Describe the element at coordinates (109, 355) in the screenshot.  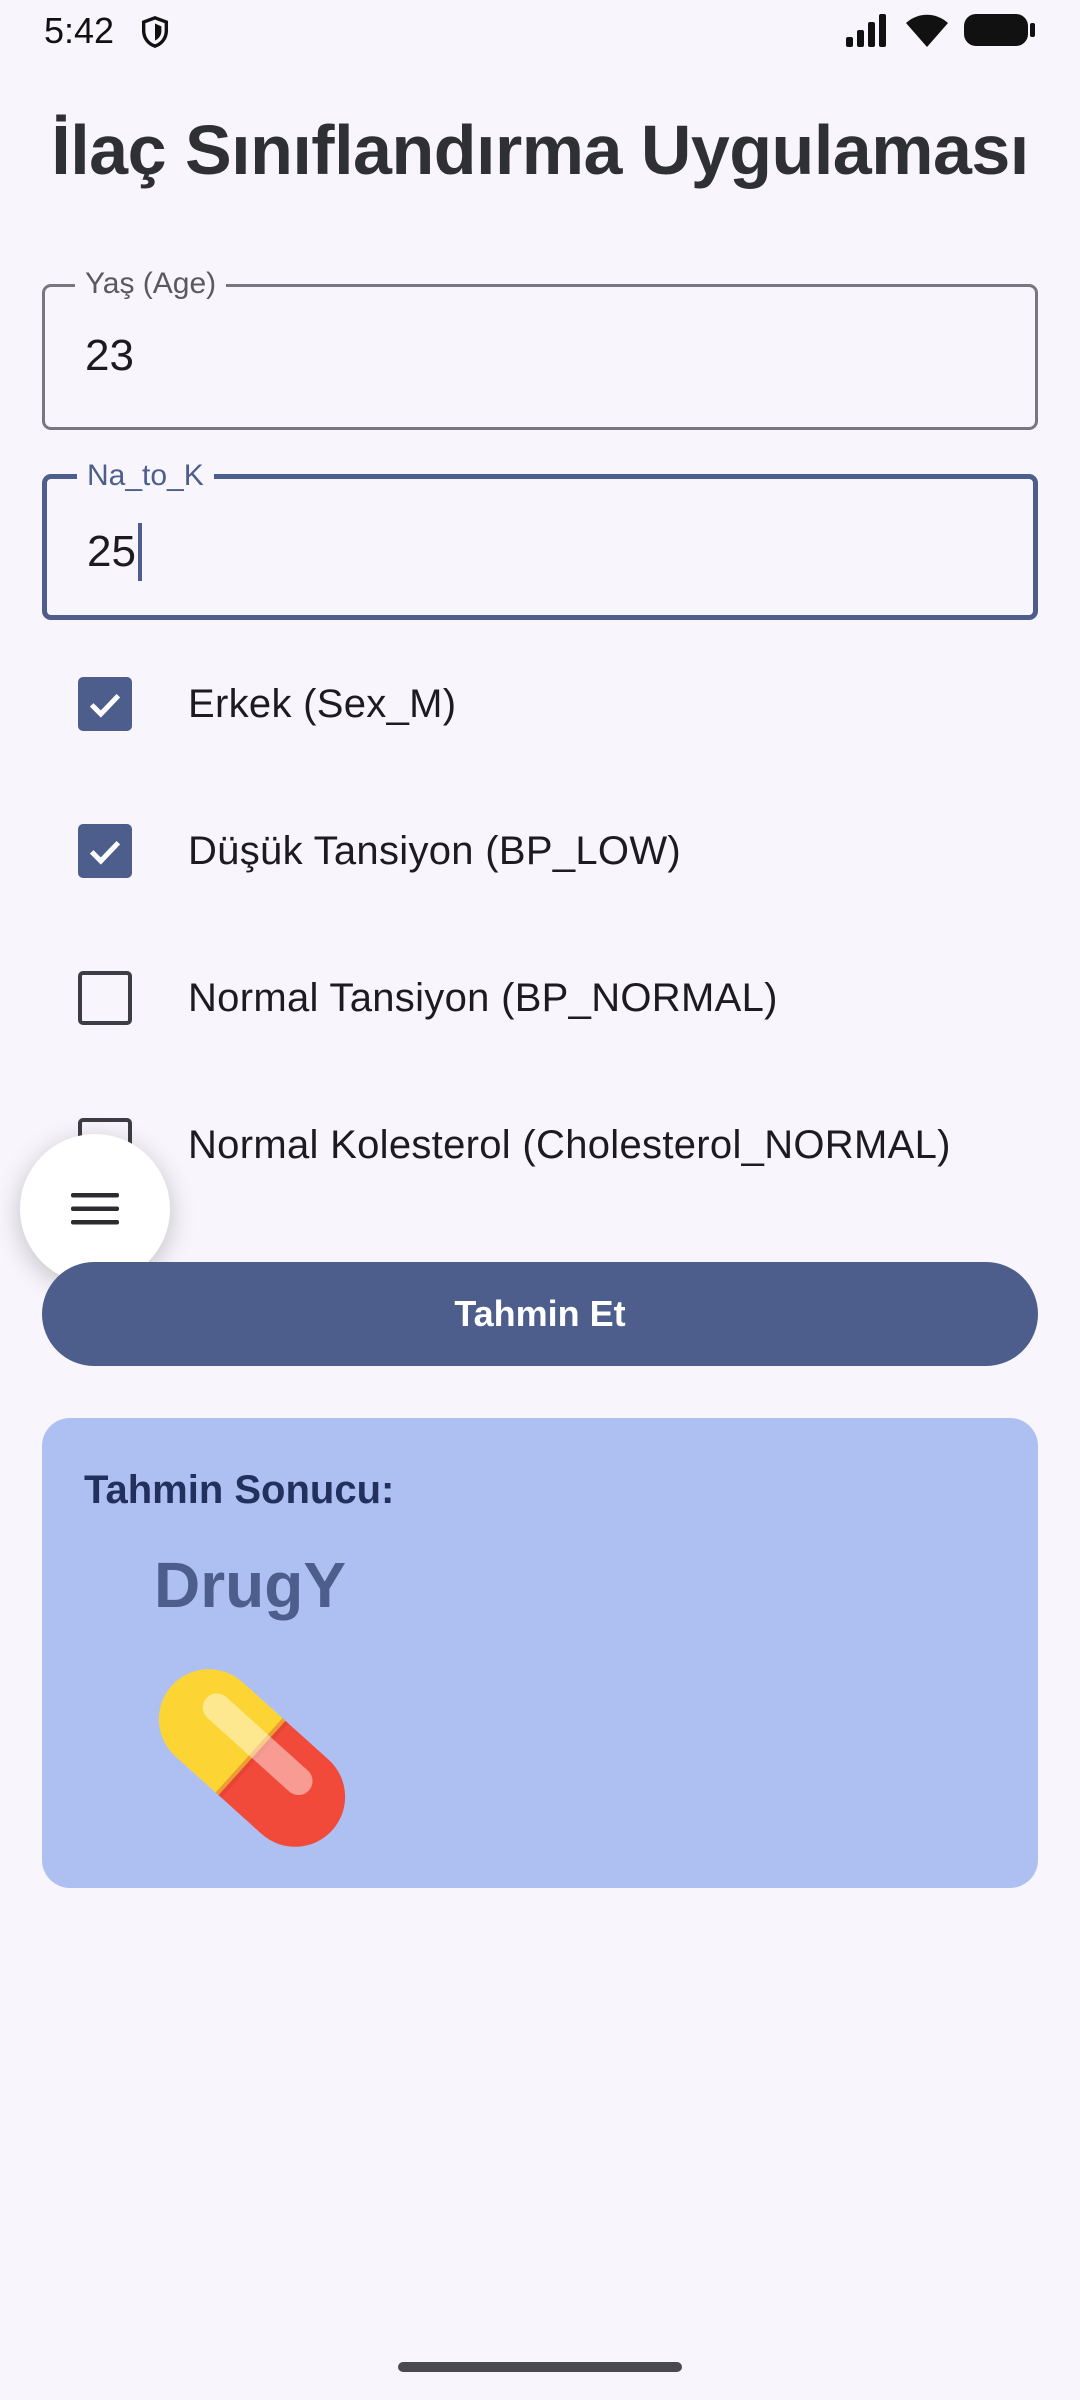
I see `age-field-value: 23` at that location.